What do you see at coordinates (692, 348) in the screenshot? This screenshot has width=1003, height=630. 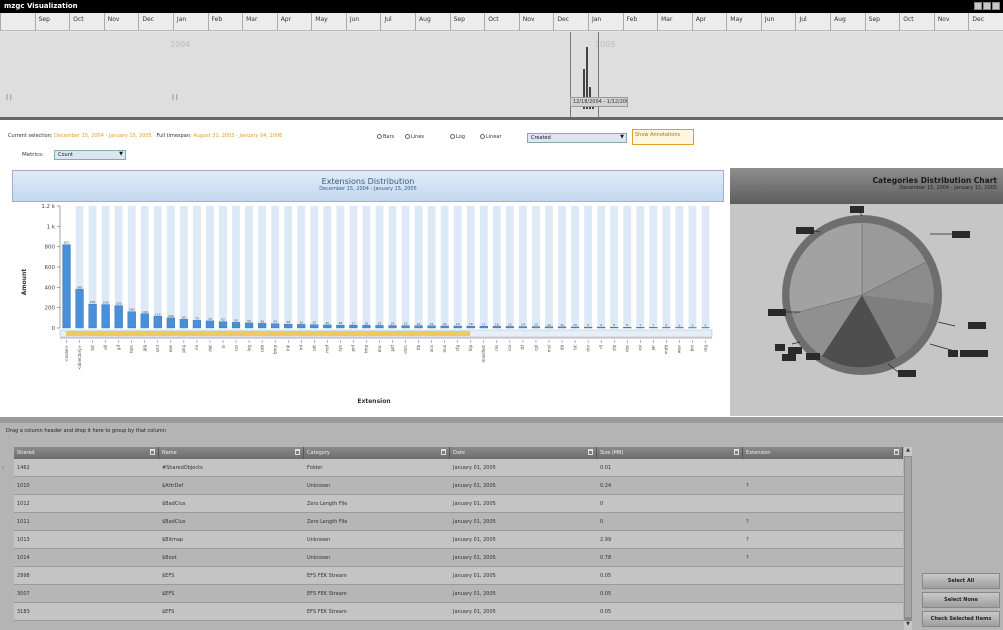 I see `x-tick-label: bin` at bounding box center [692, 348].